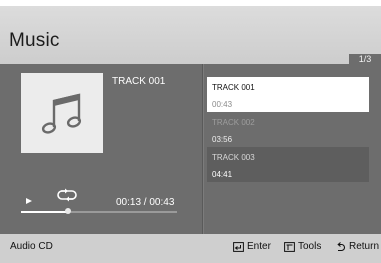 The image size is (381, 263). I want to click on now-playing-title: TRACK 001, so click(139, 81).